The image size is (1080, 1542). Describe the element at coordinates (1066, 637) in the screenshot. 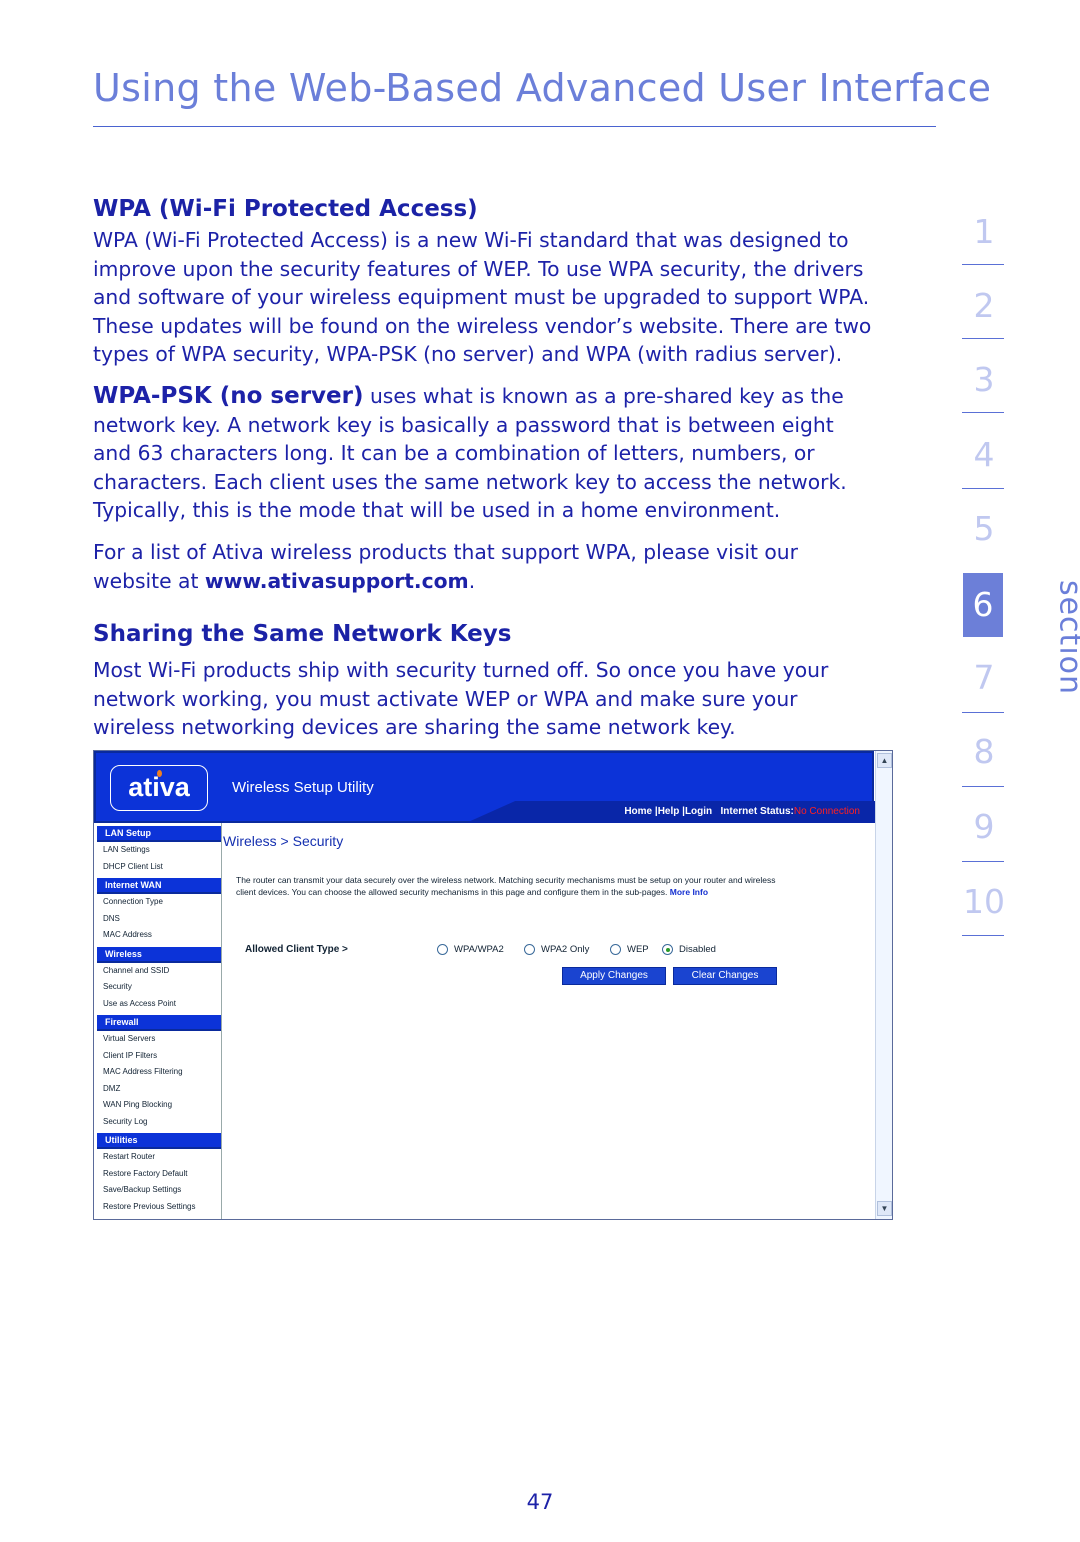

I see `section-label: section` at that location.